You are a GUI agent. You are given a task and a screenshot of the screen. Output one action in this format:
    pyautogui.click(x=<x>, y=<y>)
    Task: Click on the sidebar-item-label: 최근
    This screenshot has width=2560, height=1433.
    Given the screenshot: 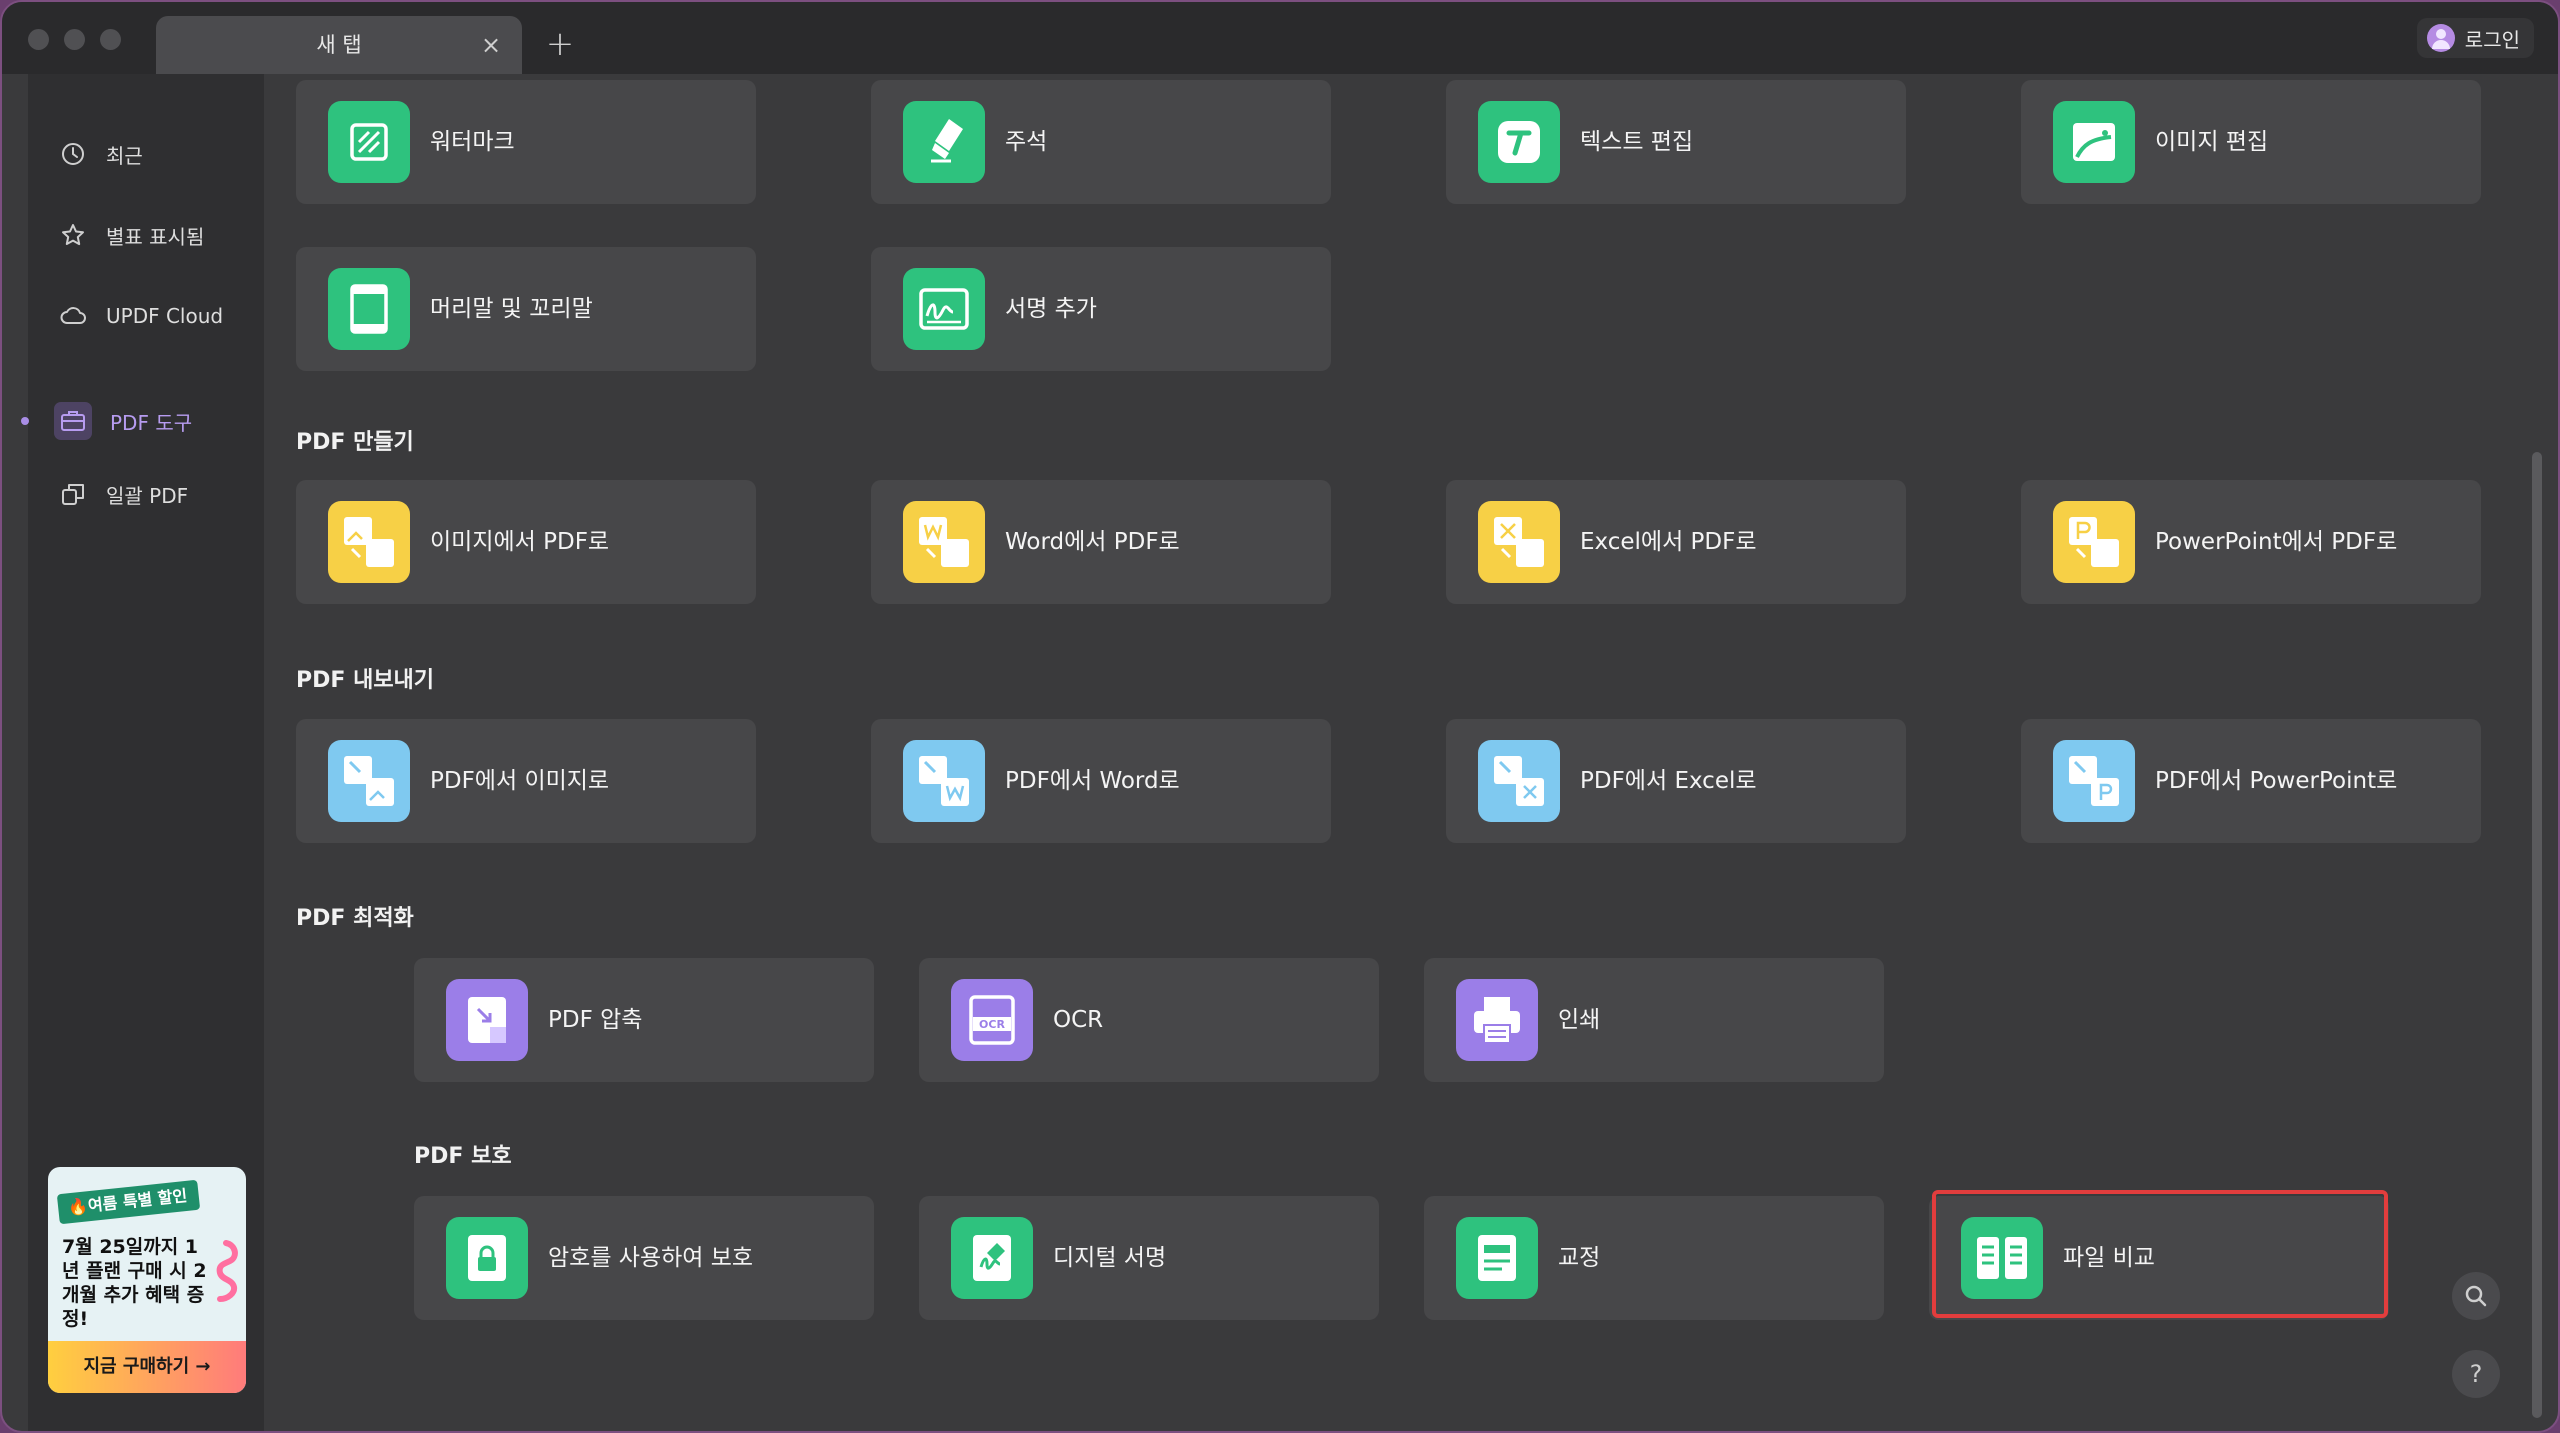 What is the action you would take?
    pyautogui.click(x=124, y=155)
    